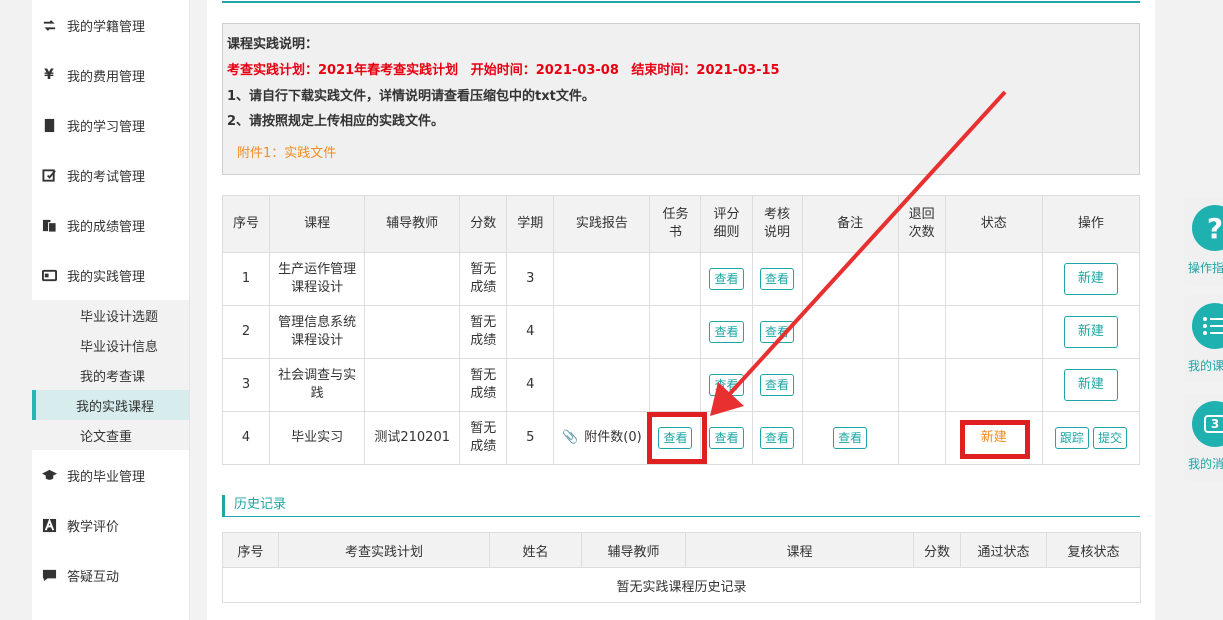 The image size is (1223, 620). Describe the element at coordinates (110, 525) in the screenshot. I see `sidebar-item-evaluation: 教学评价` at that location.